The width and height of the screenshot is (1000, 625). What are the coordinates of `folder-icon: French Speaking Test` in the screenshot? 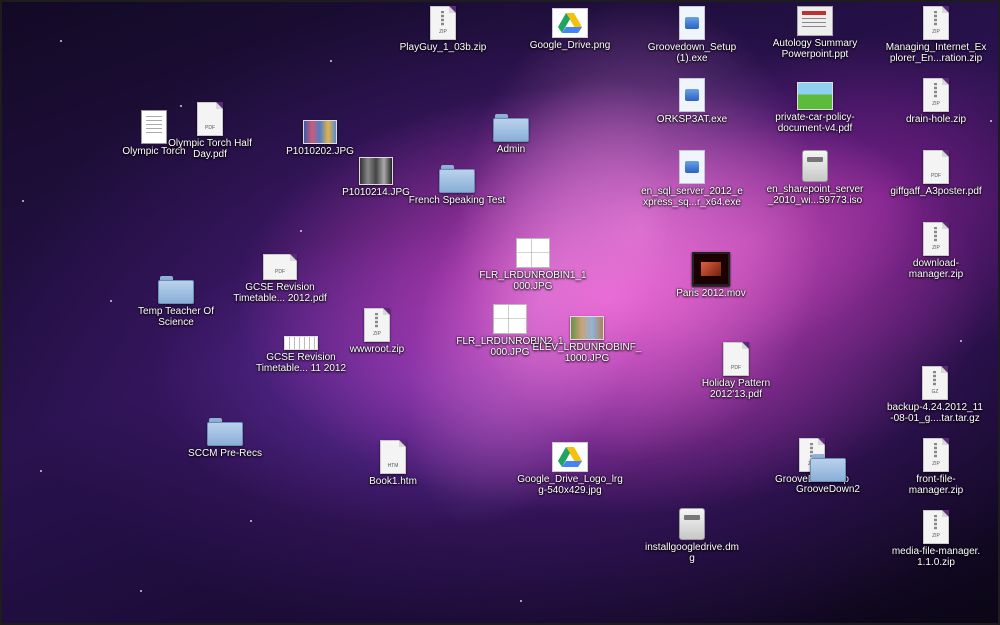 It's located at (457, 185).